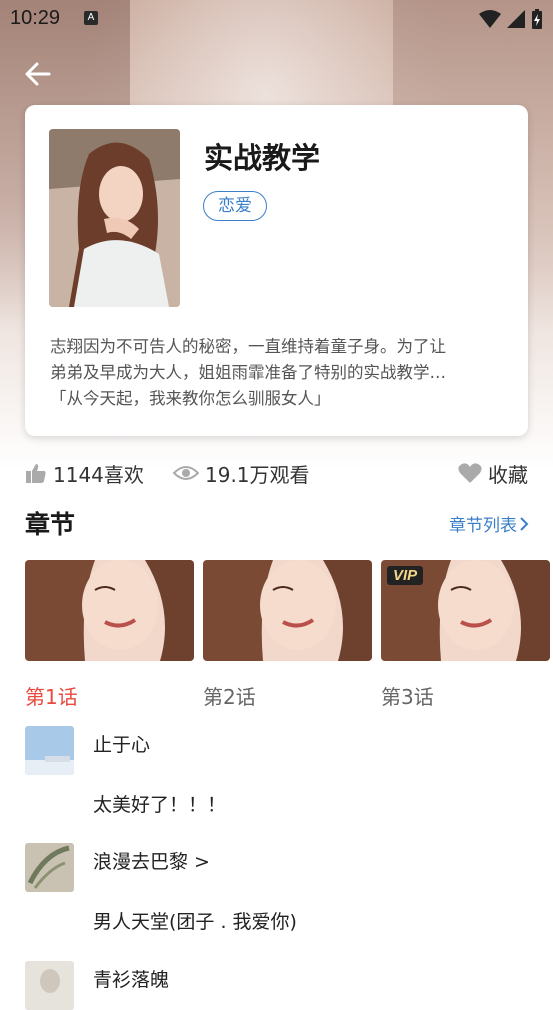 The width and height of the screenshot is (553, 1010). Describe the element at coordinates (131, 978) in the screenshot. I see `comment-username: 青衫落魄` at that location.